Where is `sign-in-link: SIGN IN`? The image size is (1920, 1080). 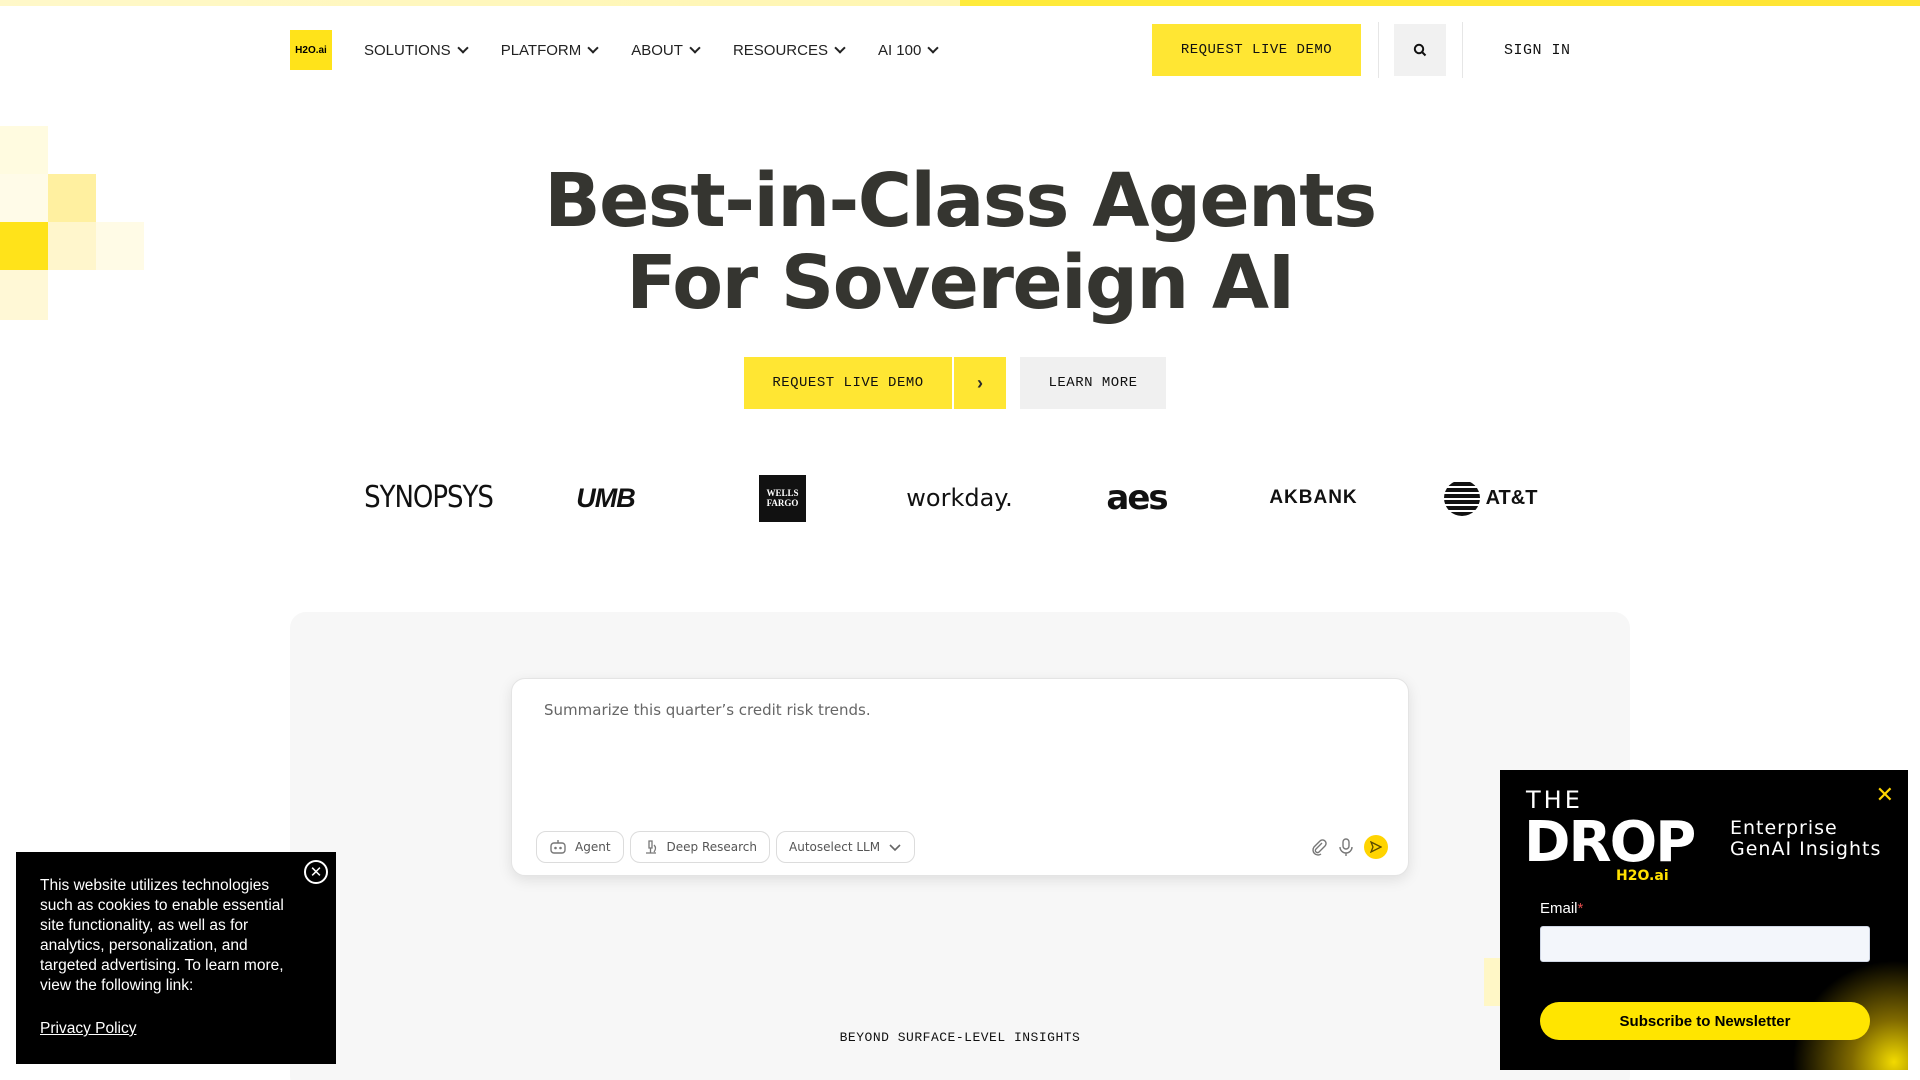
sign-in-link: SIGN IN is located at coordinates (1537, 50).